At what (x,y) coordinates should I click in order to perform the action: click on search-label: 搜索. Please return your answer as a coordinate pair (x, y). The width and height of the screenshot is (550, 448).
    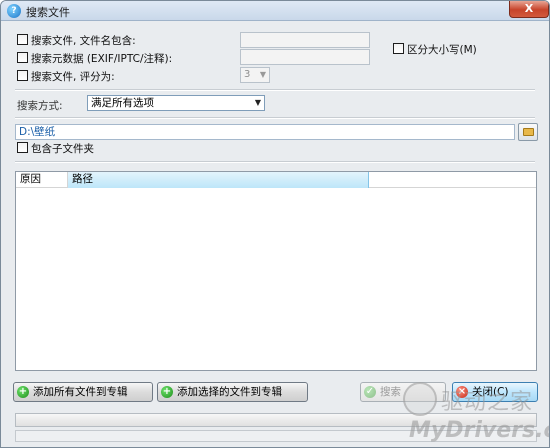
    Looking at the image, I should click on (390, 392).